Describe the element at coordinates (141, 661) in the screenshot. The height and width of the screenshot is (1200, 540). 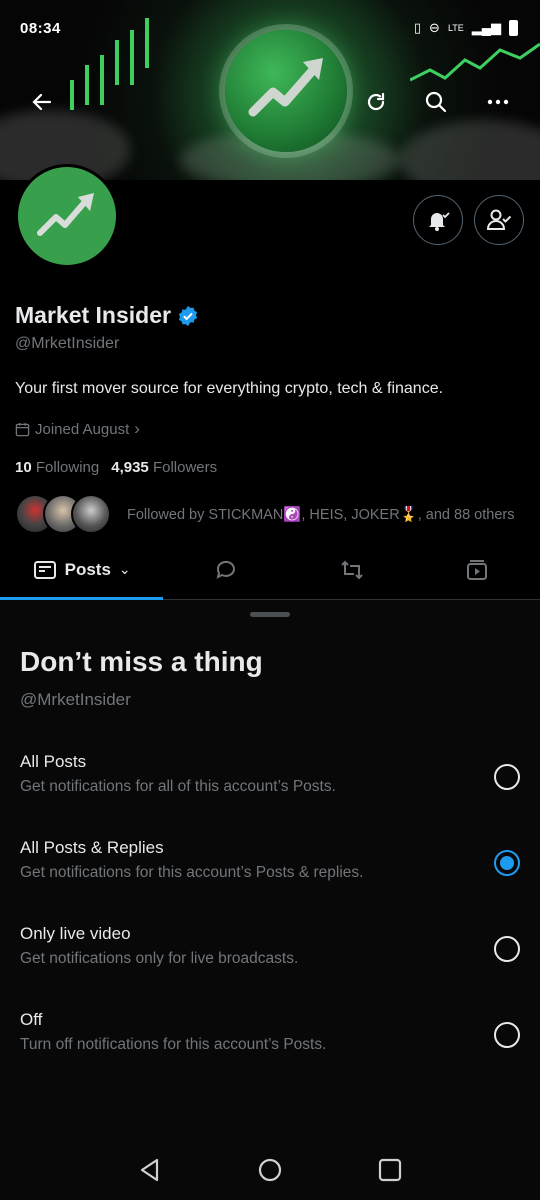
I see `sheet-title: Don’t miss a thing` at that location.